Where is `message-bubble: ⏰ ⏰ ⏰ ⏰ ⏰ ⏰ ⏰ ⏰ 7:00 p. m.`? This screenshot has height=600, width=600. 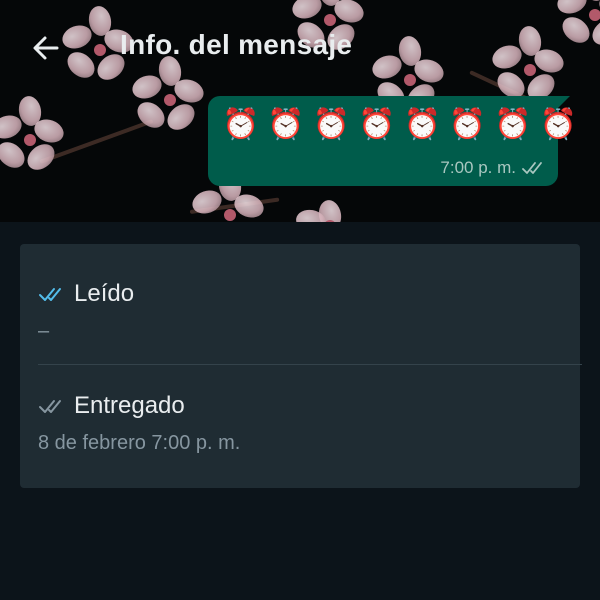 message-bubble: ⏰ ⏰ ⏰ ⏰ ⏰ ⏰ ⏰ ⏰ 7:00 p. m. is located at coordinates (392, 141).